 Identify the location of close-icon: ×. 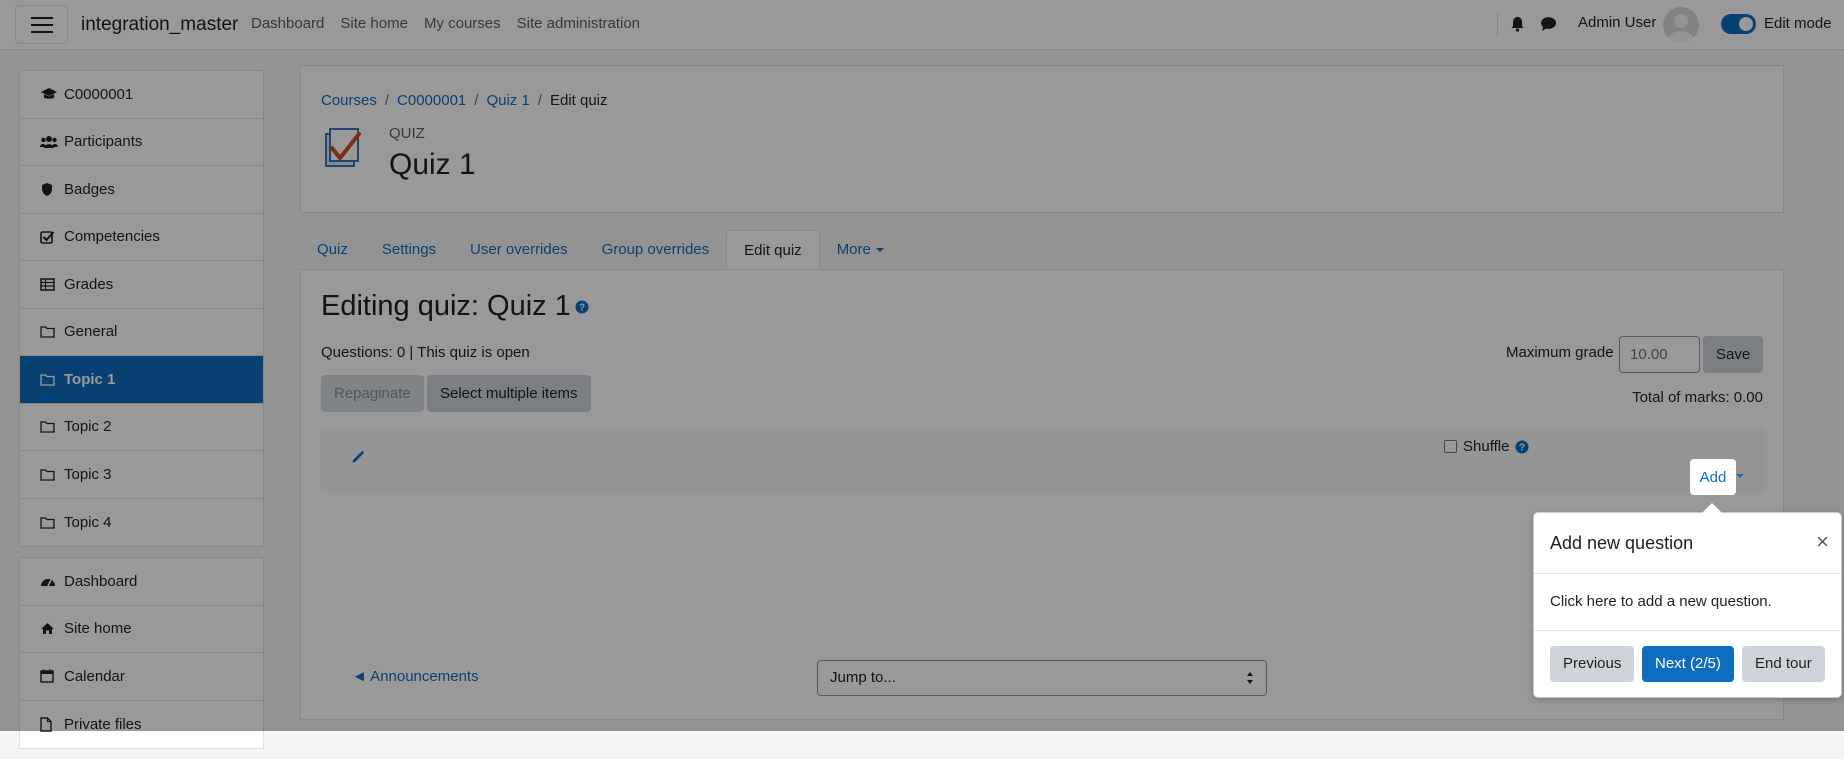
(1822, 542).